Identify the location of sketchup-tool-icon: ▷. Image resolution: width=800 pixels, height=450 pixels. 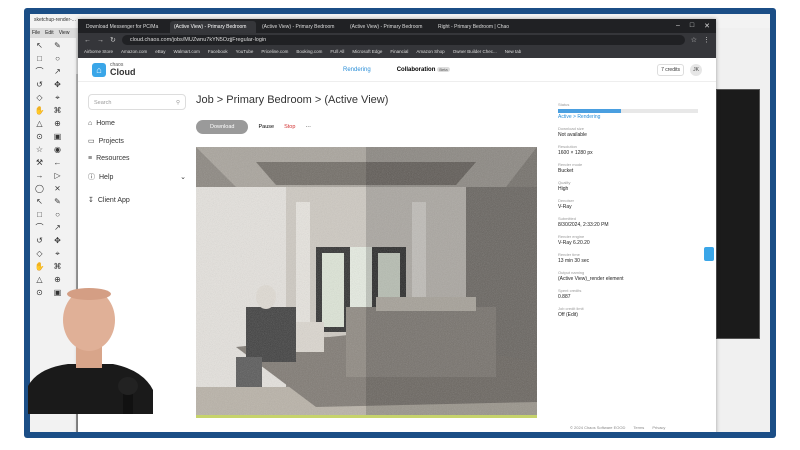
(57, 175).